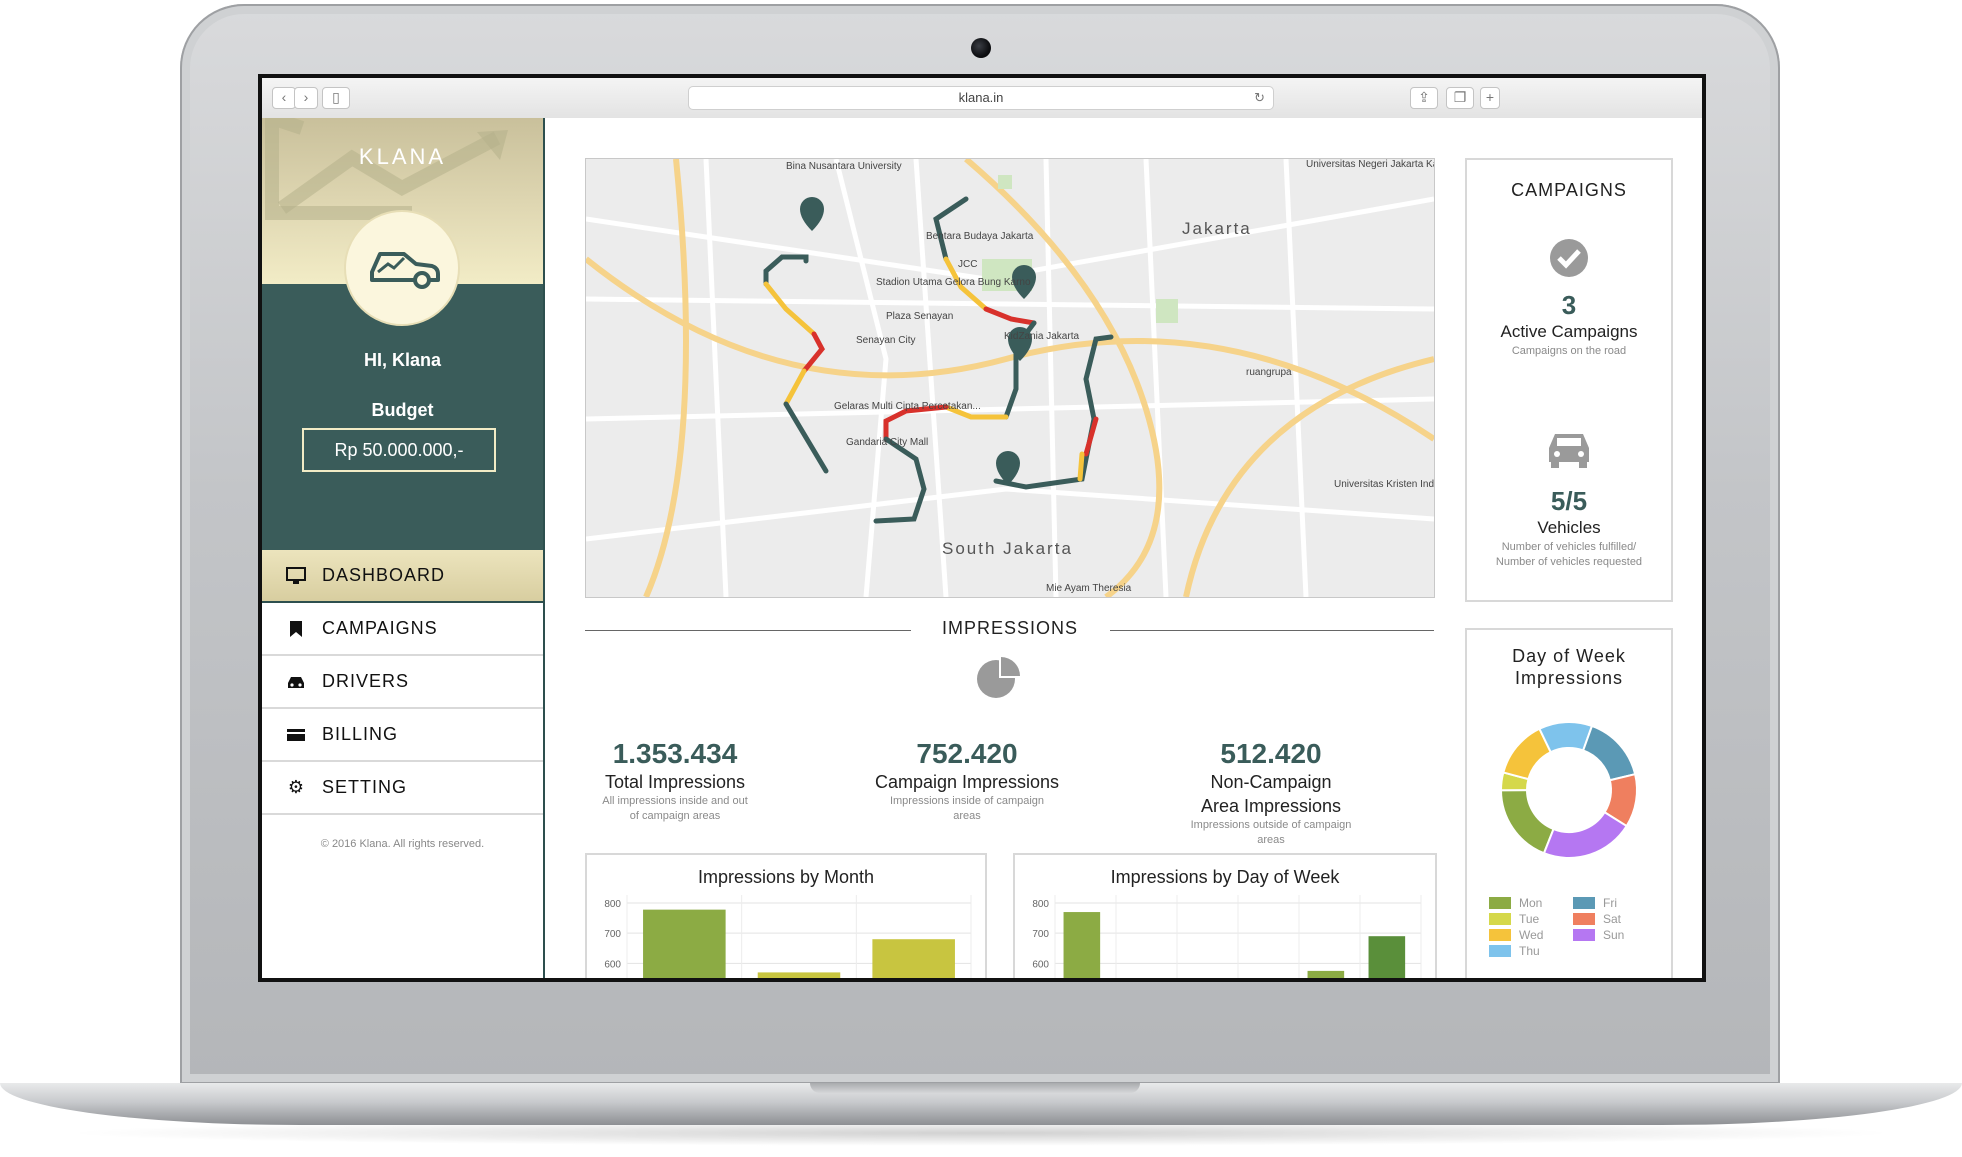 This screenshot has width=1962, height=1157. What do you see at coordinates (1585, 834) in the screenshot?
I see `donut-slice-sun` at bounding box center [1585, 834].